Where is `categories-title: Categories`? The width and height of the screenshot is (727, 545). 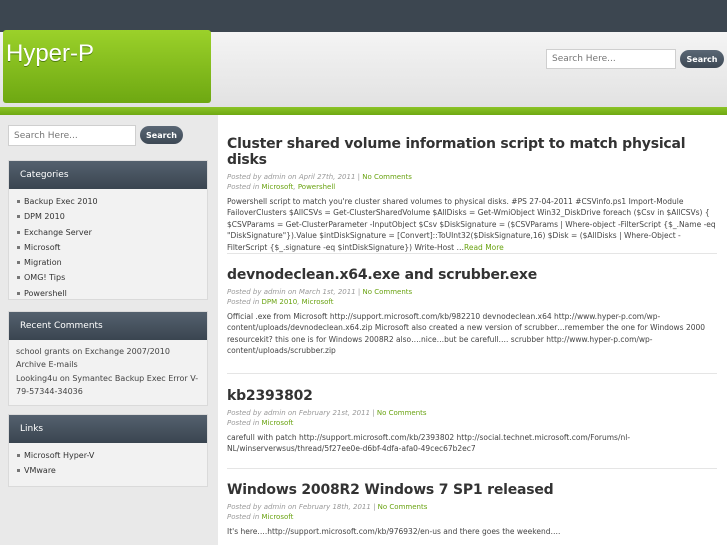
categories-title: Categories is located at coordinates (108, 175).